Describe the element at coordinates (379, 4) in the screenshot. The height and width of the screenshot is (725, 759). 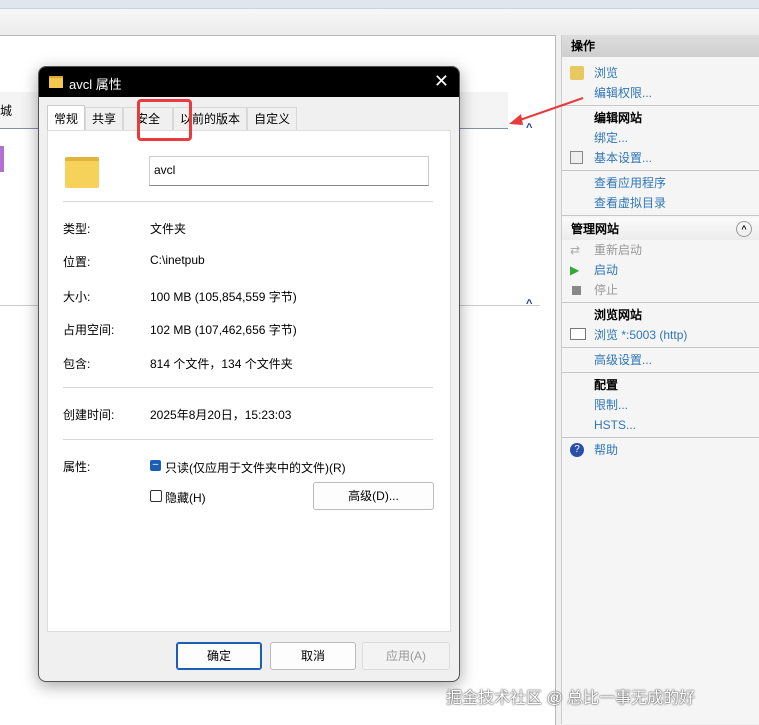
I see `top-bar` at that location.